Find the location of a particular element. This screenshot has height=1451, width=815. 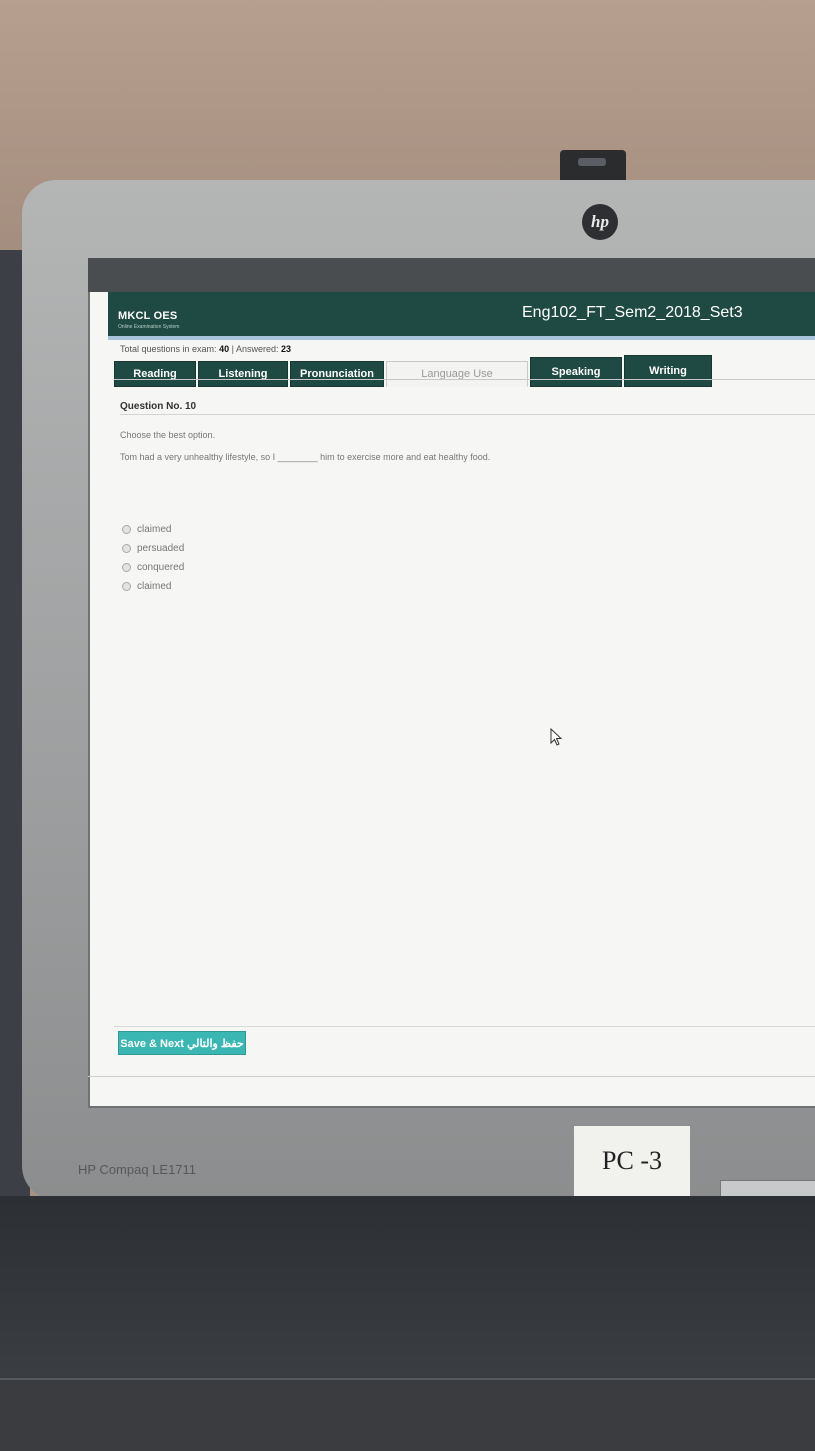

tab-pronunciation: Pronunciation is located at coordinates (337, 374).